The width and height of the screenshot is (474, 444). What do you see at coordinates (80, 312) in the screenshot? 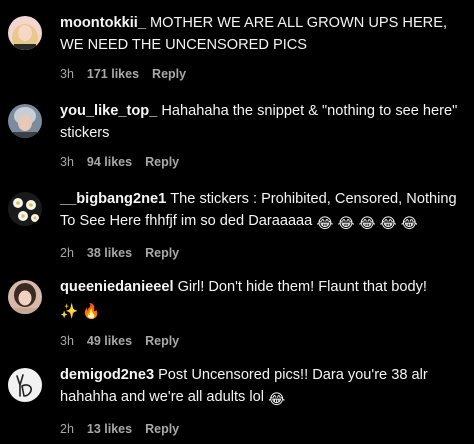
I see `sparkles-fire-emoji-icon: ✨ 🔥` at bounding box center [80, 312].